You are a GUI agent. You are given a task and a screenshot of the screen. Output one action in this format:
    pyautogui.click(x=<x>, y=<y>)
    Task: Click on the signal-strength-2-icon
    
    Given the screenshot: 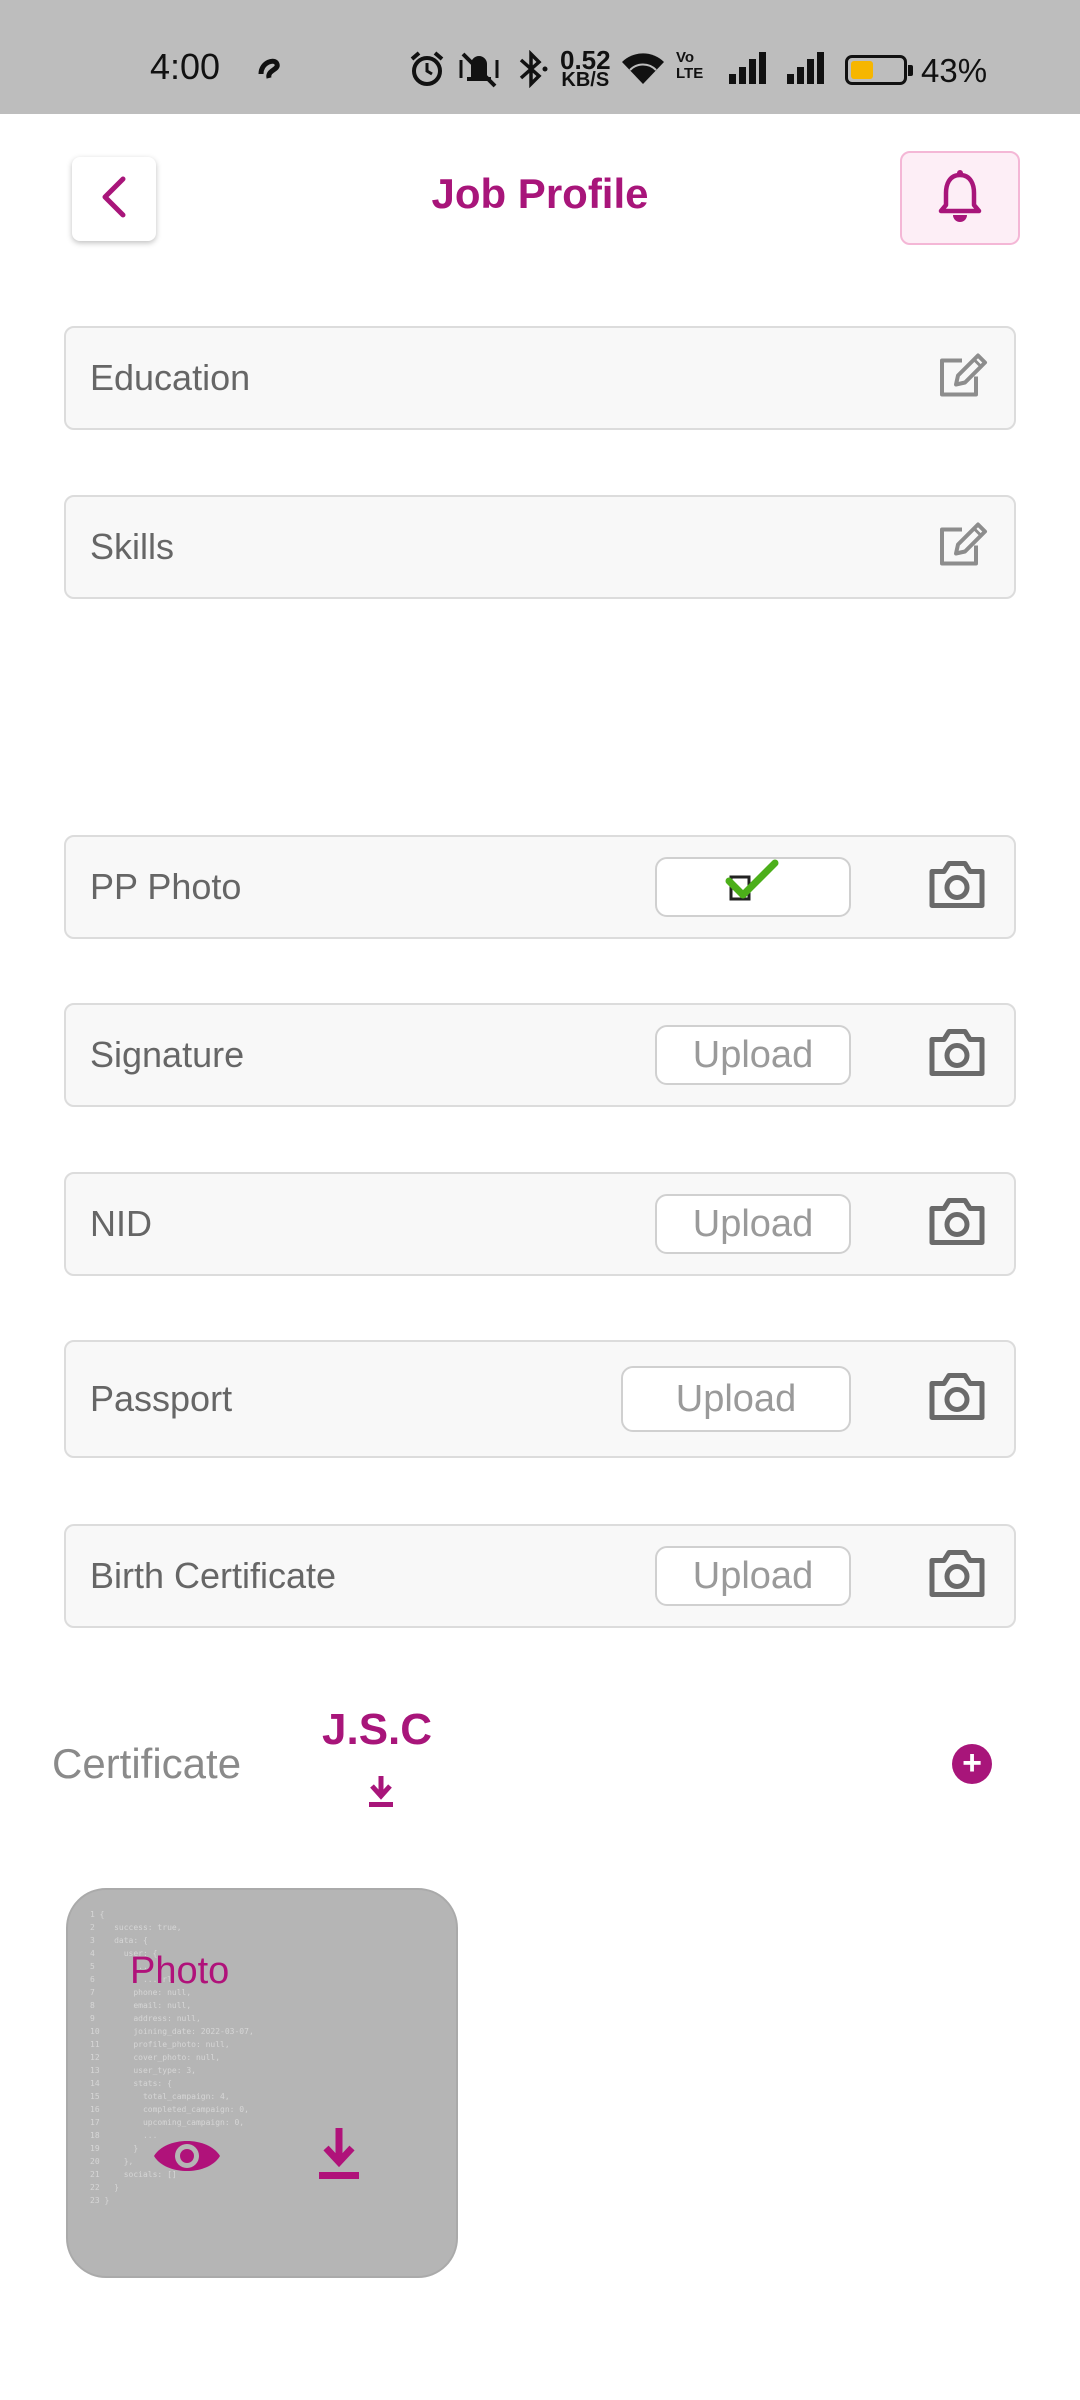 What is the action you would take?
    pyautogui.click(x=806, y=70)
    